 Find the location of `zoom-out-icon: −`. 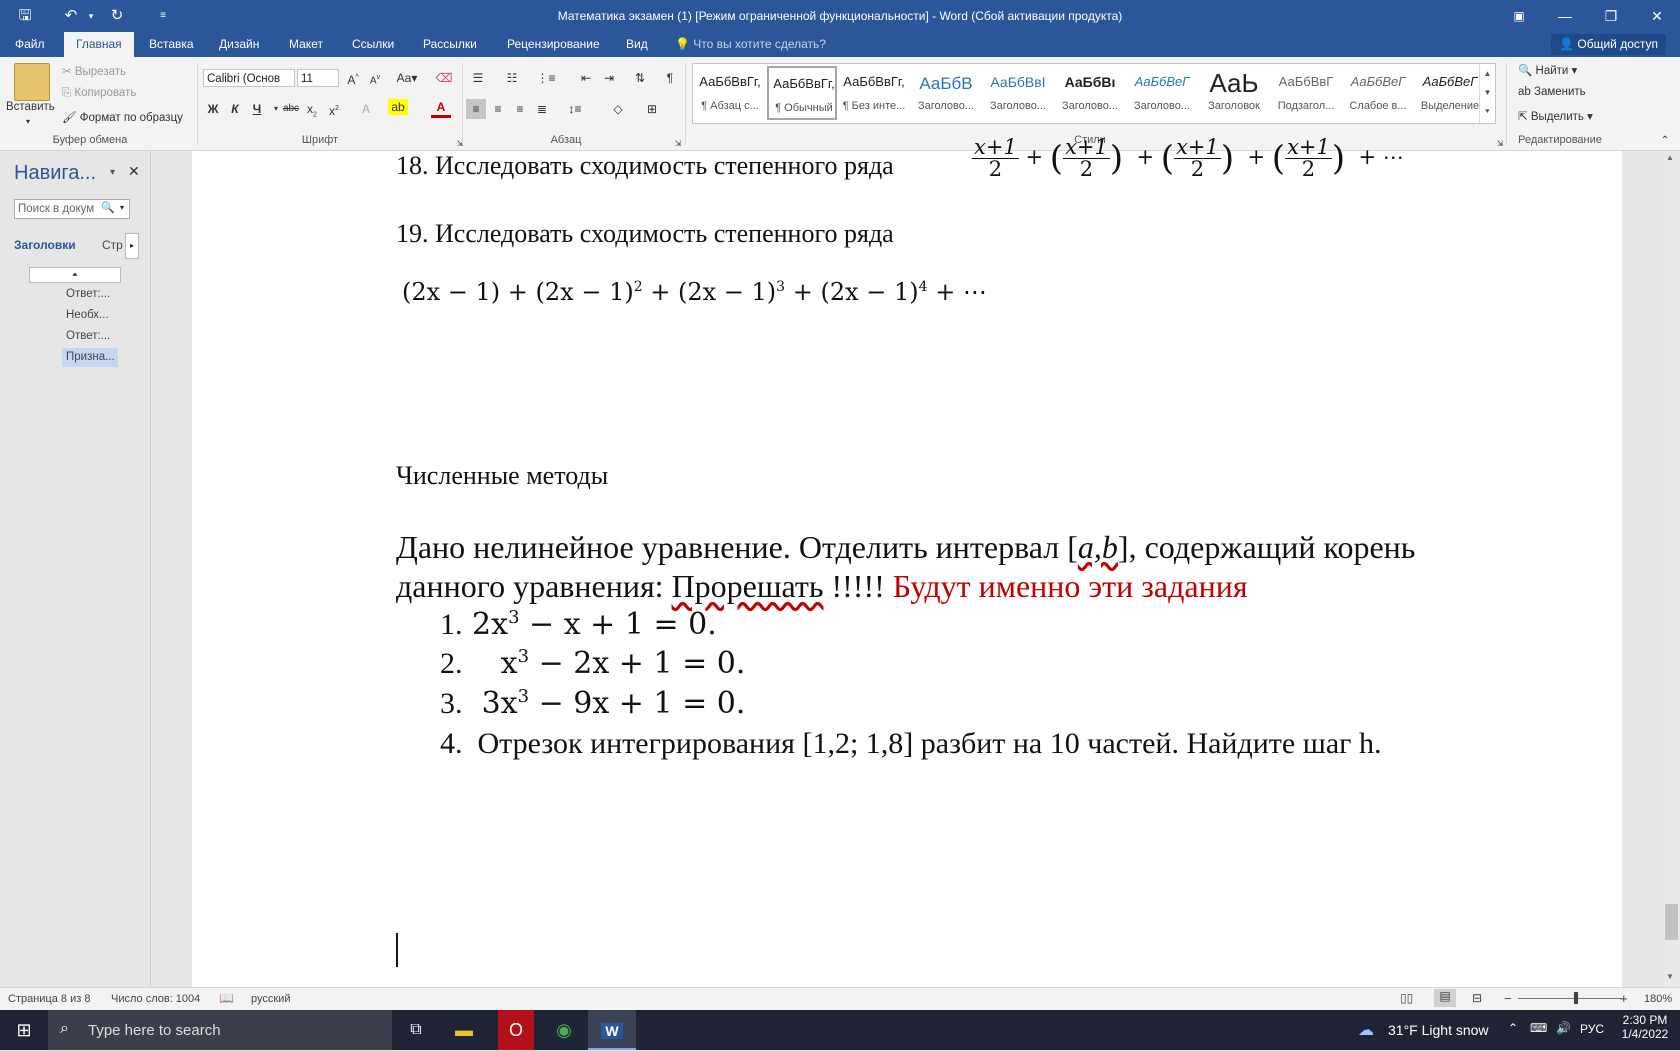

zoom-out-icon: − is located at coordinates (1508, 998).